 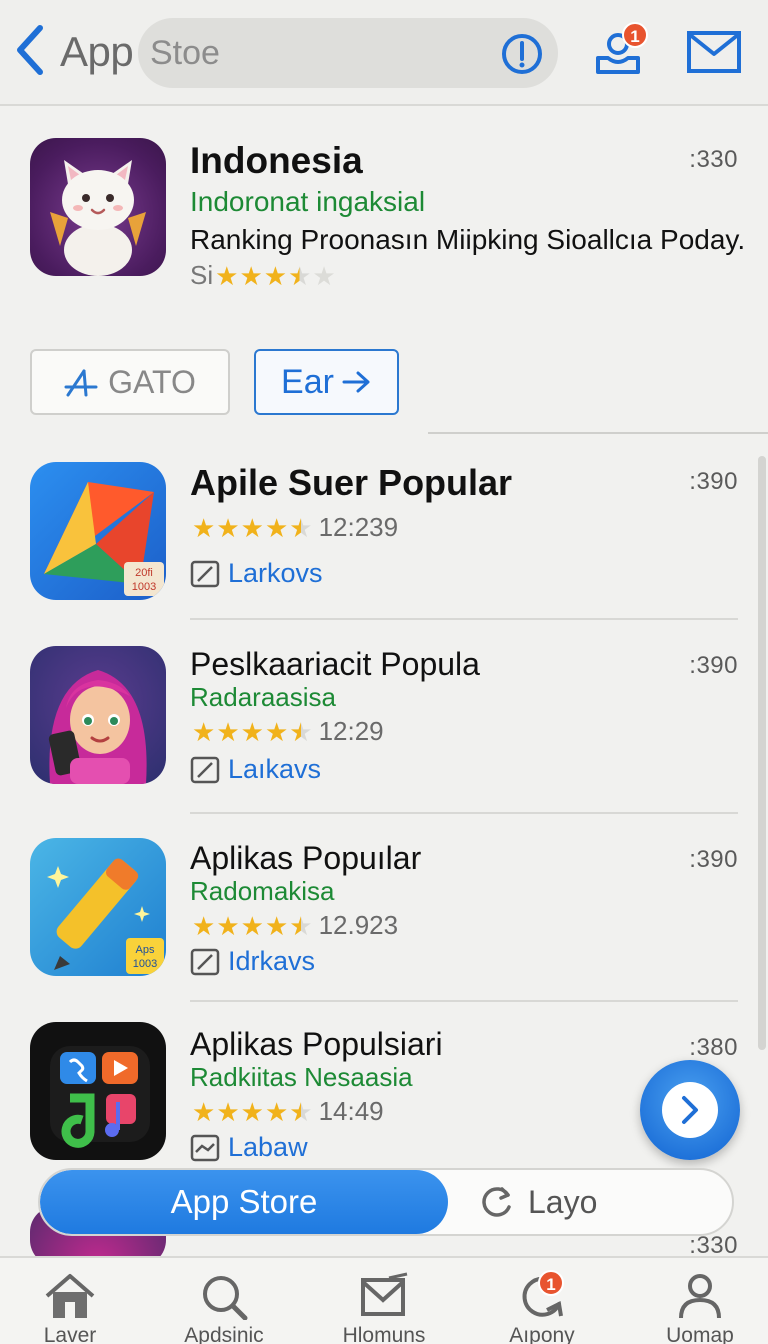 I want to click on app-subtitle: Radomakisa, so click(x=262, y=891).